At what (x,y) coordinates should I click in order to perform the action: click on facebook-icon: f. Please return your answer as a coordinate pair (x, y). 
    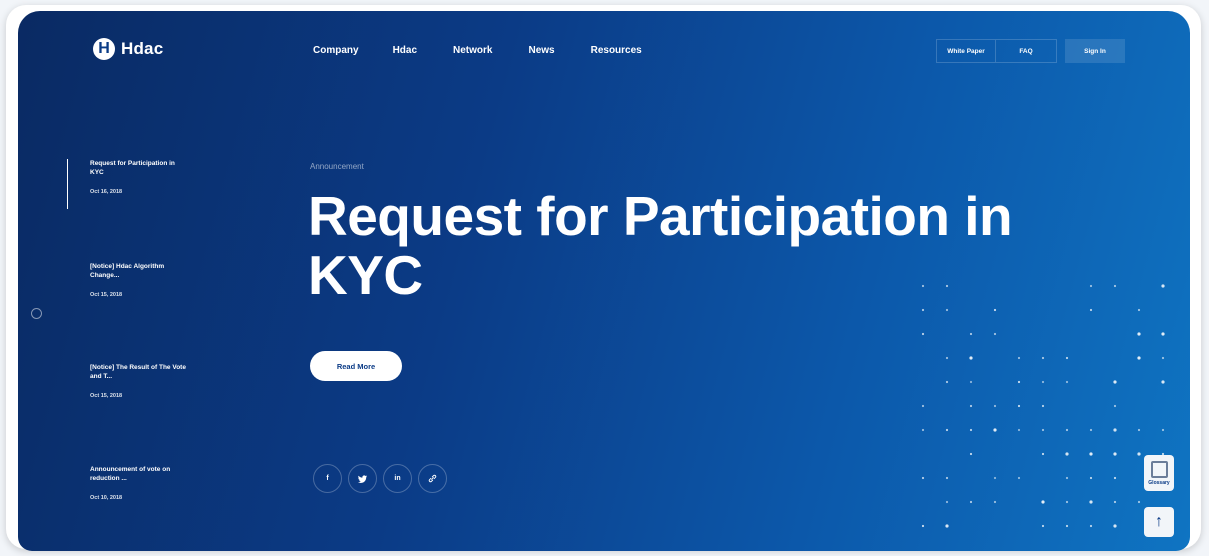
    Looking at the image, I should click on (327, 478).